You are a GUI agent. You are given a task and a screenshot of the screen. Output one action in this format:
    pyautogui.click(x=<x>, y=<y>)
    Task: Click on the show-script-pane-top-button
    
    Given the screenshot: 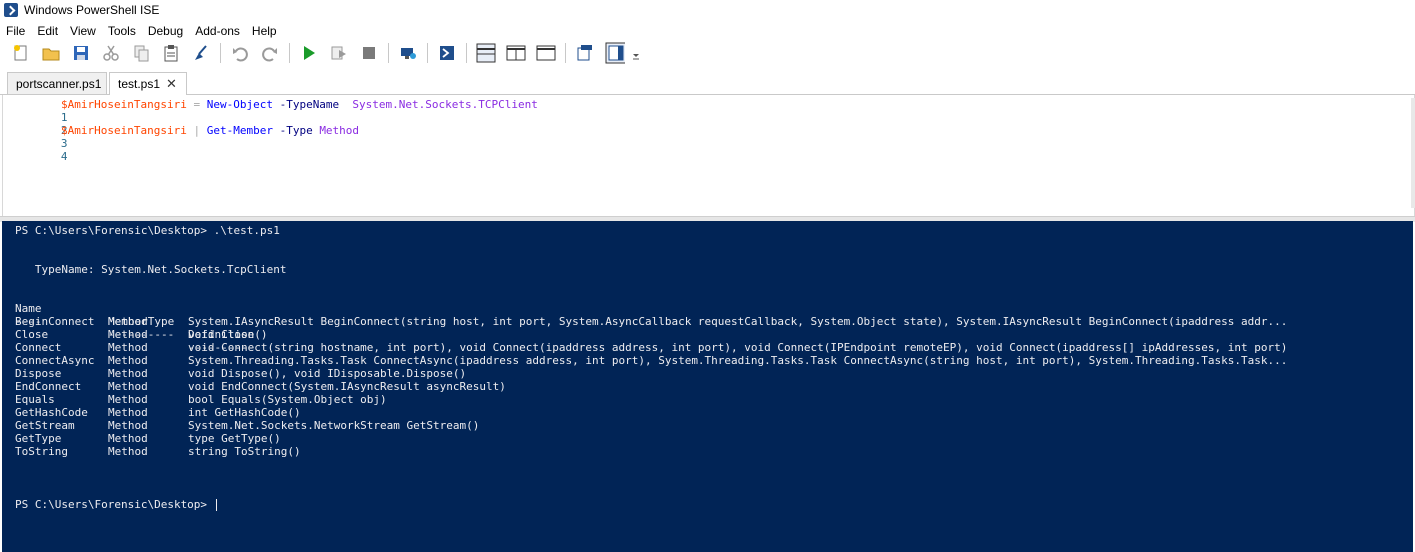 What is the action you would take?
    pyautogui.click(x=486, y=53)
    